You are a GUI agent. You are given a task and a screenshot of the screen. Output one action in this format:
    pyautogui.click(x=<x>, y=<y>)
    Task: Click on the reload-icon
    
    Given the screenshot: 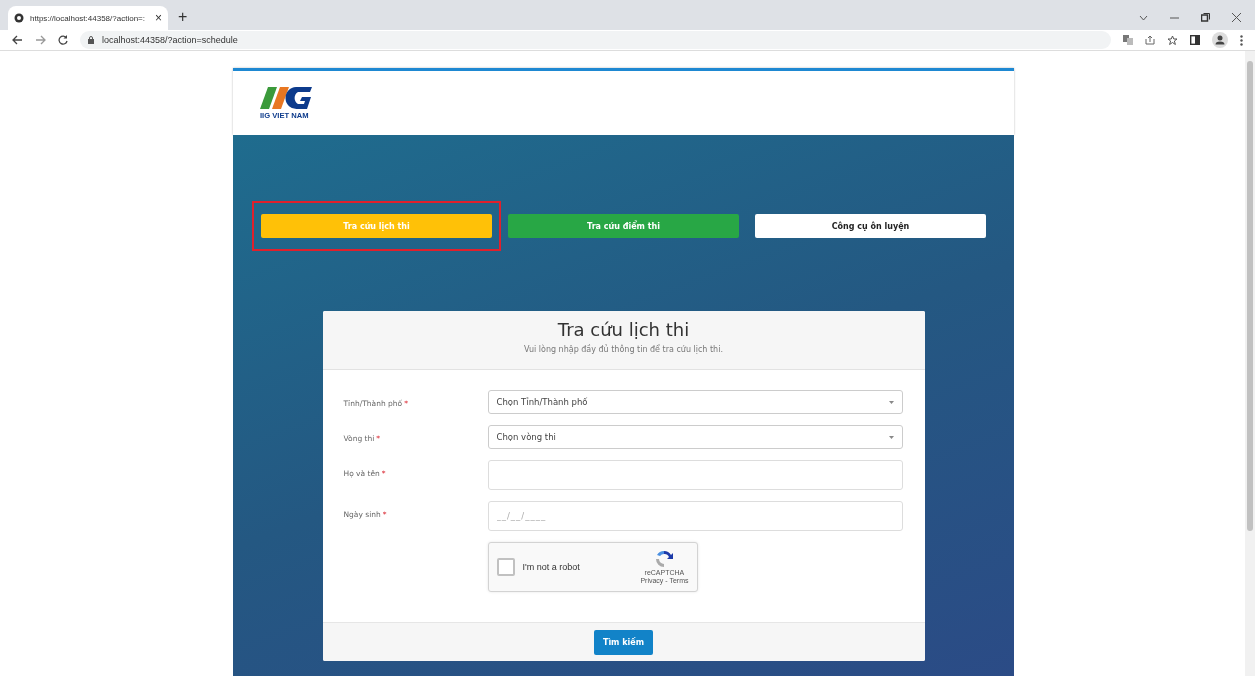 What is the action you would take?
    pyautogui.click(x=63, y=40)
    